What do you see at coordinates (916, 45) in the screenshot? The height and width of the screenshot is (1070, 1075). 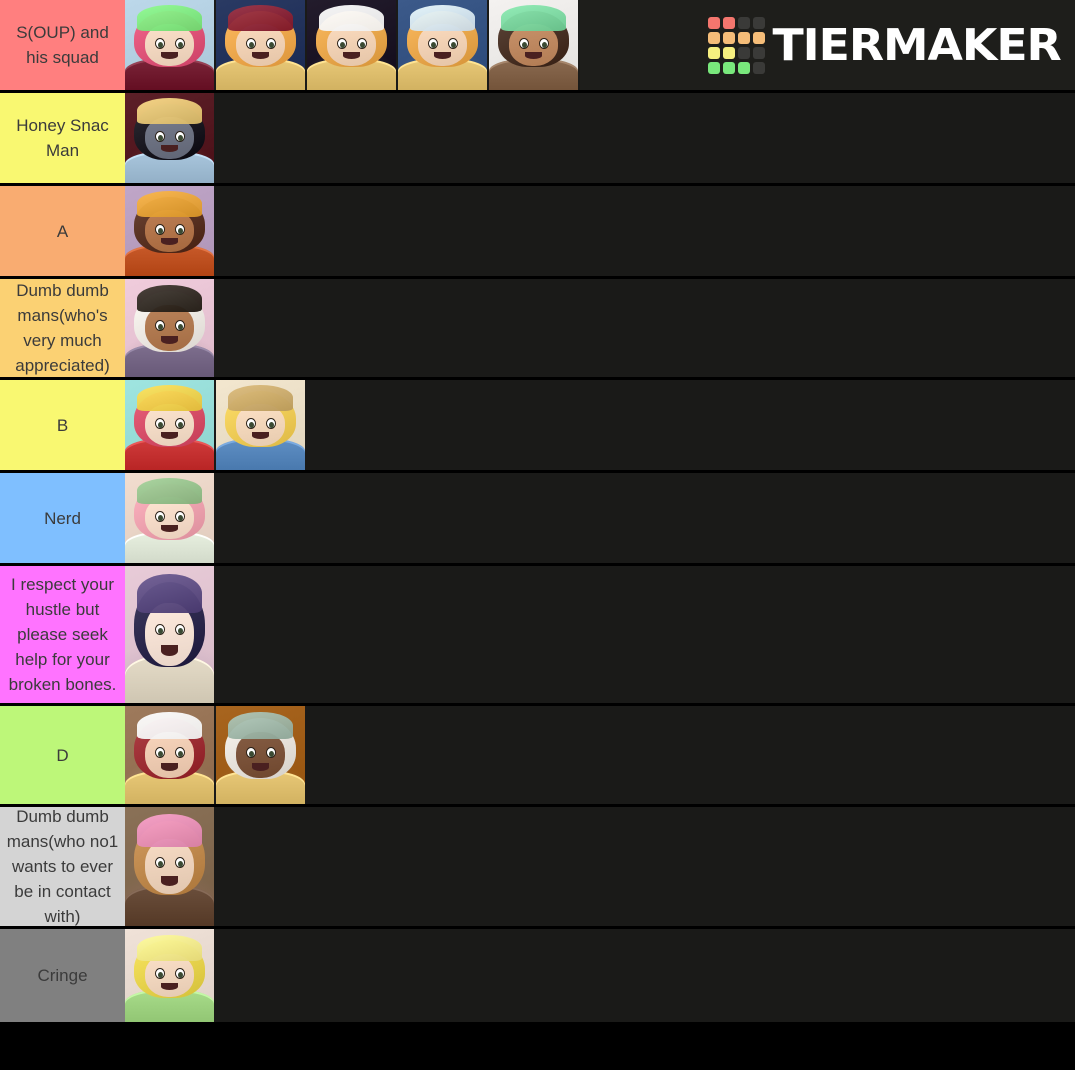 I see `logo-wordmark: TIERMAKER` at bounding box center [916, 45].